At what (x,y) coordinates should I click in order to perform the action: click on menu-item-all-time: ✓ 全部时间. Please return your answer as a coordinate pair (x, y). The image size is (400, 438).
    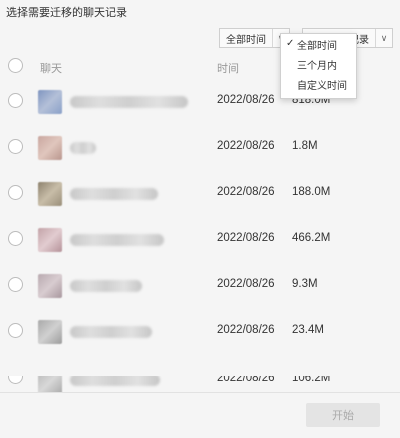
    Looking at the image, I should click on (318, 44).